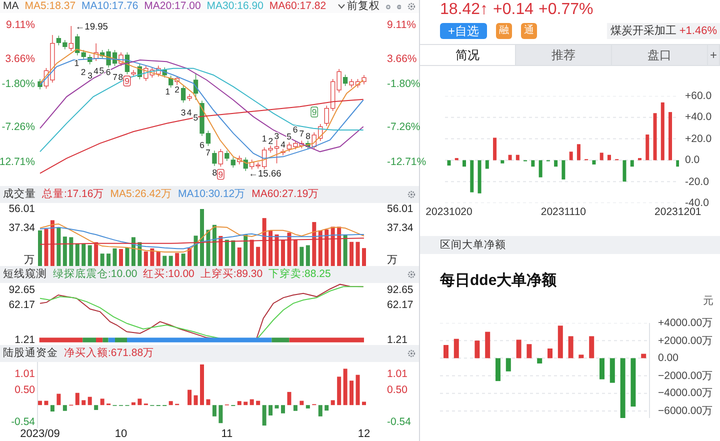 The width and height of the screenshot is (720, 441). Describe the element at coordinates (663, 31) in the screenshot. I see `sector-tag: 煤炭开采加工 +1.46%` at that location.